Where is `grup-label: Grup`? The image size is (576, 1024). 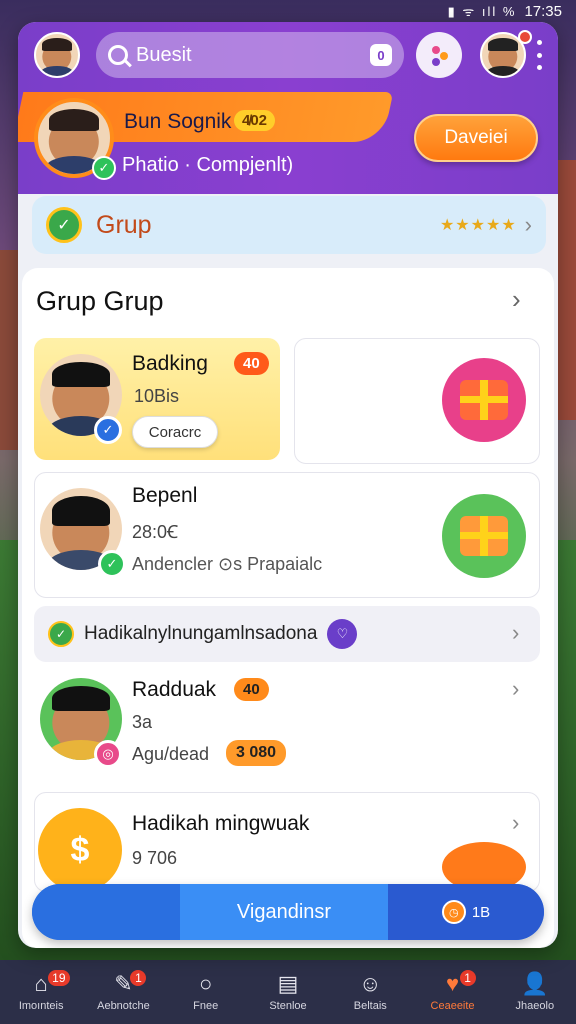 grup-label: Grup is located at coordinates (124, 224).